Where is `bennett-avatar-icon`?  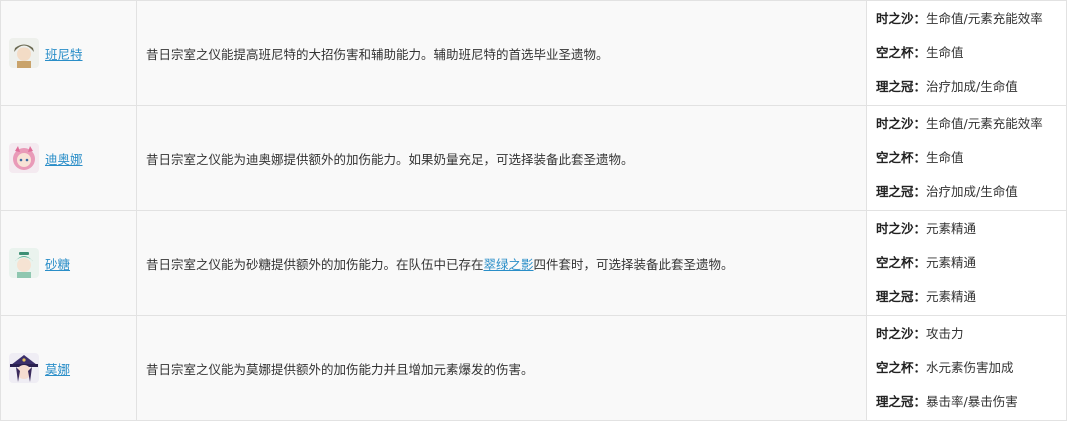
bennett-avatar-icon is located at coordinates (24, 53).